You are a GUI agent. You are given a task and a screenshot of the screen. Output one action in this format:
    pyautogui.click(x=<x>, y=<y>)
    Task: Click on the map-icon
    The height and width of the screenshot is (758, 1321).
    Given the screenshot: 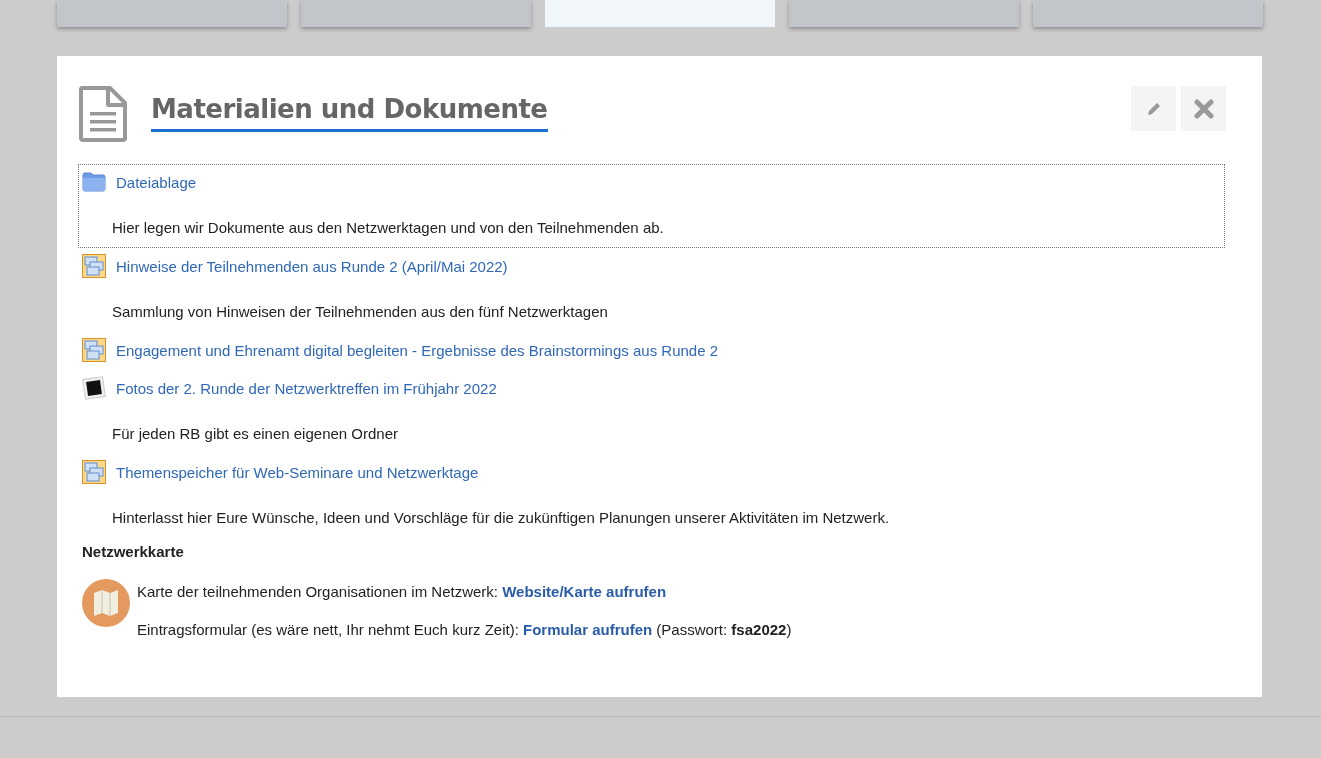 What is the action you would take?
    pyautogui.click(x=106, y=603)
    